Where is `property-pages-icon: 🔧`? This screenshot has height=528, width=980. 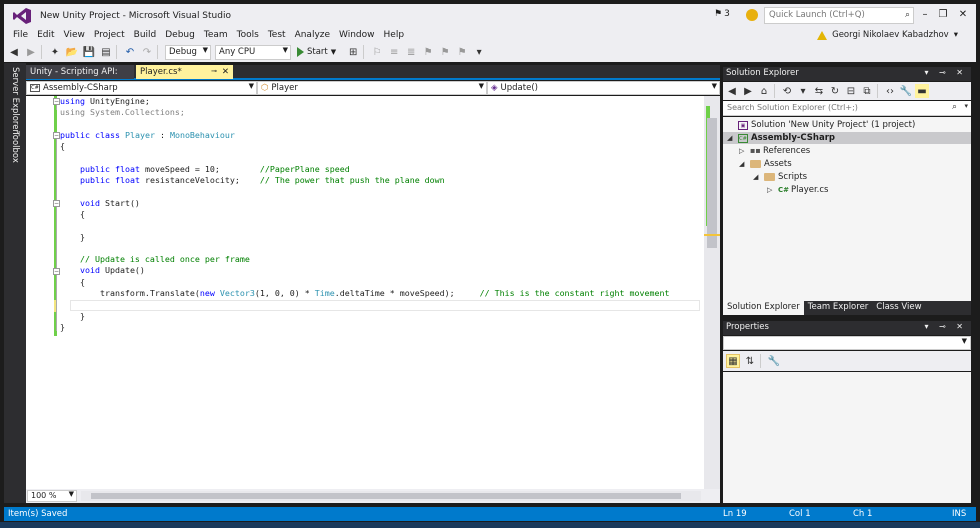
property-pages-icon: 🔧 is located at coordinates (774, 361).